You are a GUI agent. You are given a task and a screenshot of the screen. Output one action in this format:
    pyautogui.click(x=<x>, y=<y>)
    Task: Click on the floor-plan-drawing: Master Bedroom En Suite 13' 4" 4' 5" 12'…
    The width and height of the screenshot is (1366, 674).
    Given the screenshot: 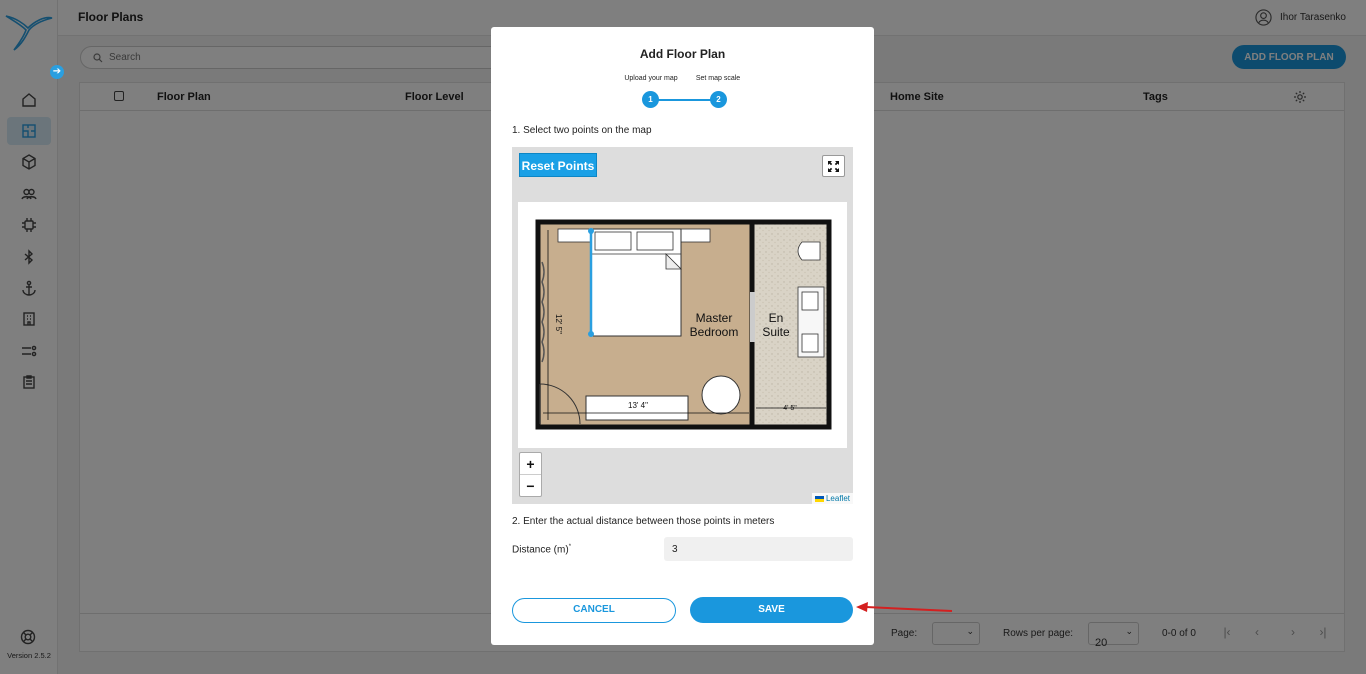 What is the action you would take?
    pyautogui.click(x=683, y=324)
    